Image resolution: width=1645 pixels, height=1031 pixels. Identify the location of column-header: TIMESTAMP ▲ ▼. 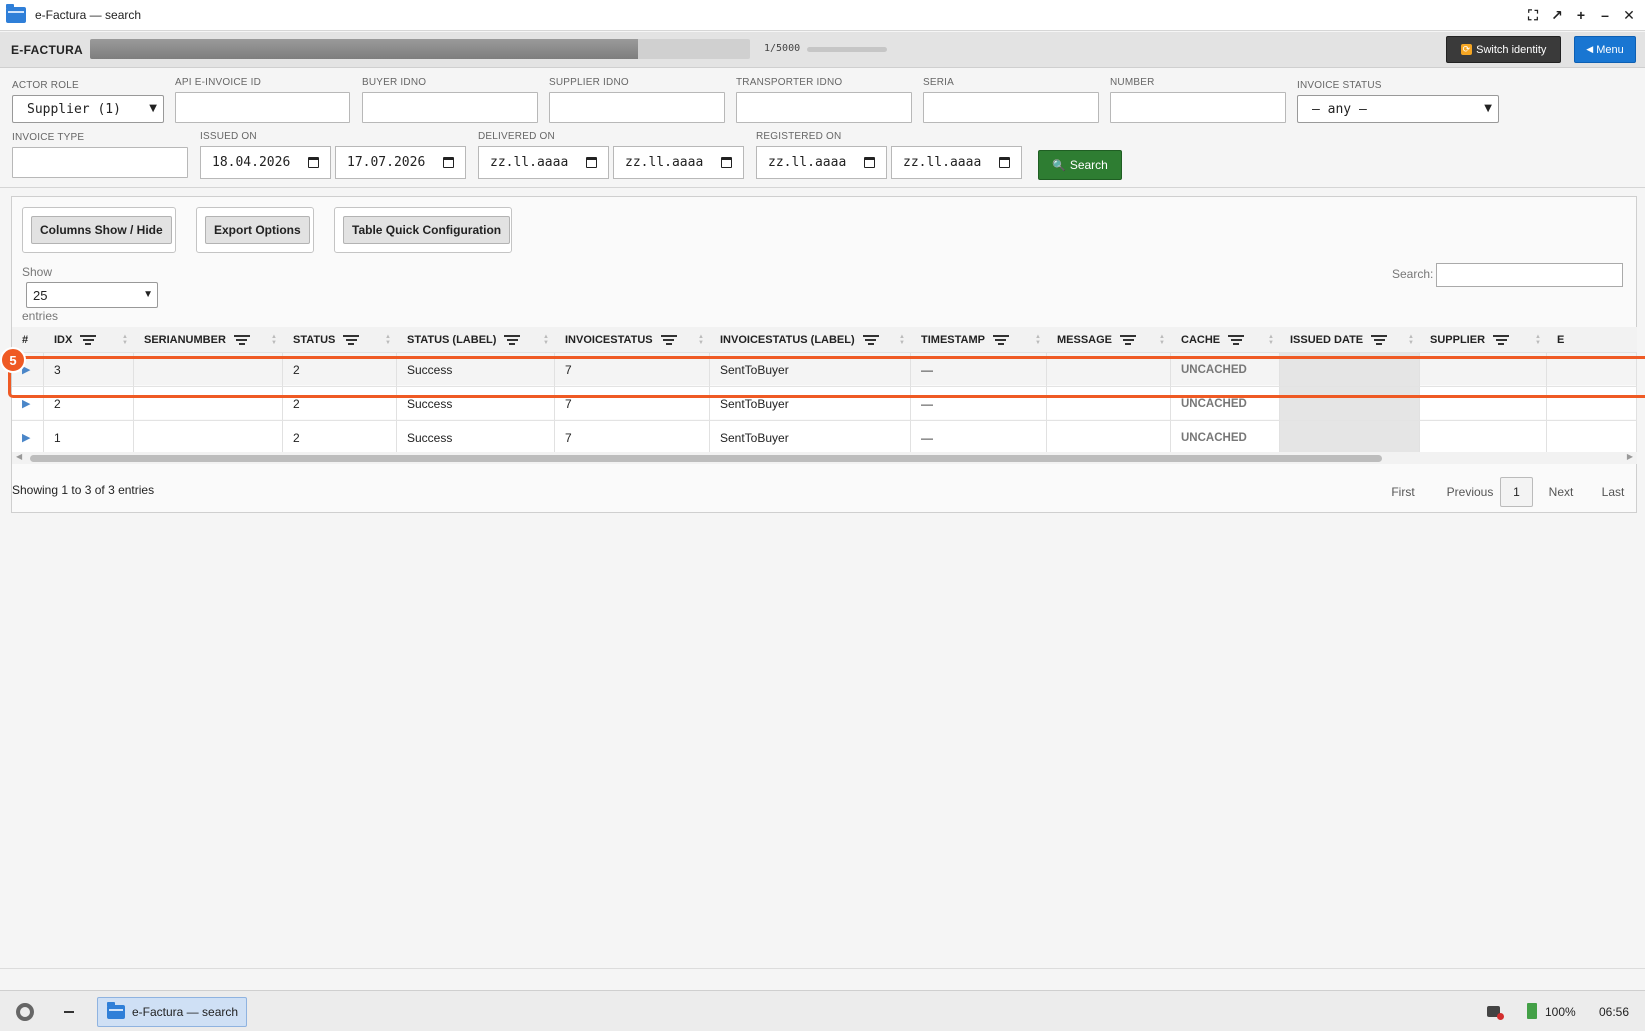
(979, 339).